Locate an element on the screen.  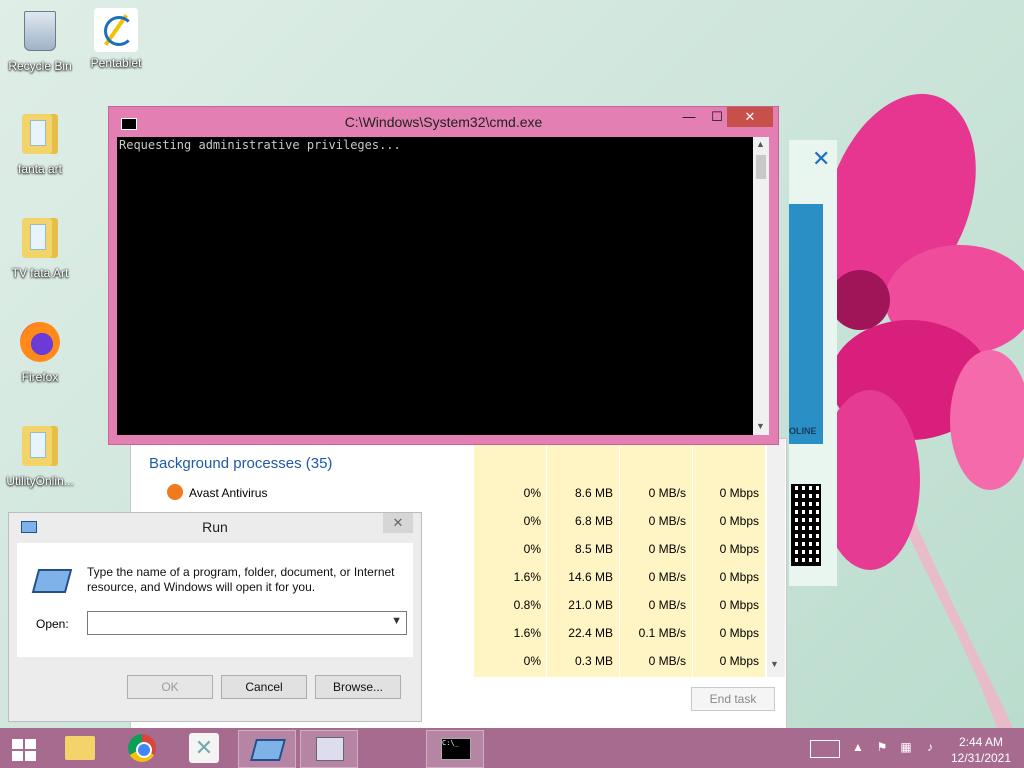
recycle-bin-icon is located at coordinates (40, 31).